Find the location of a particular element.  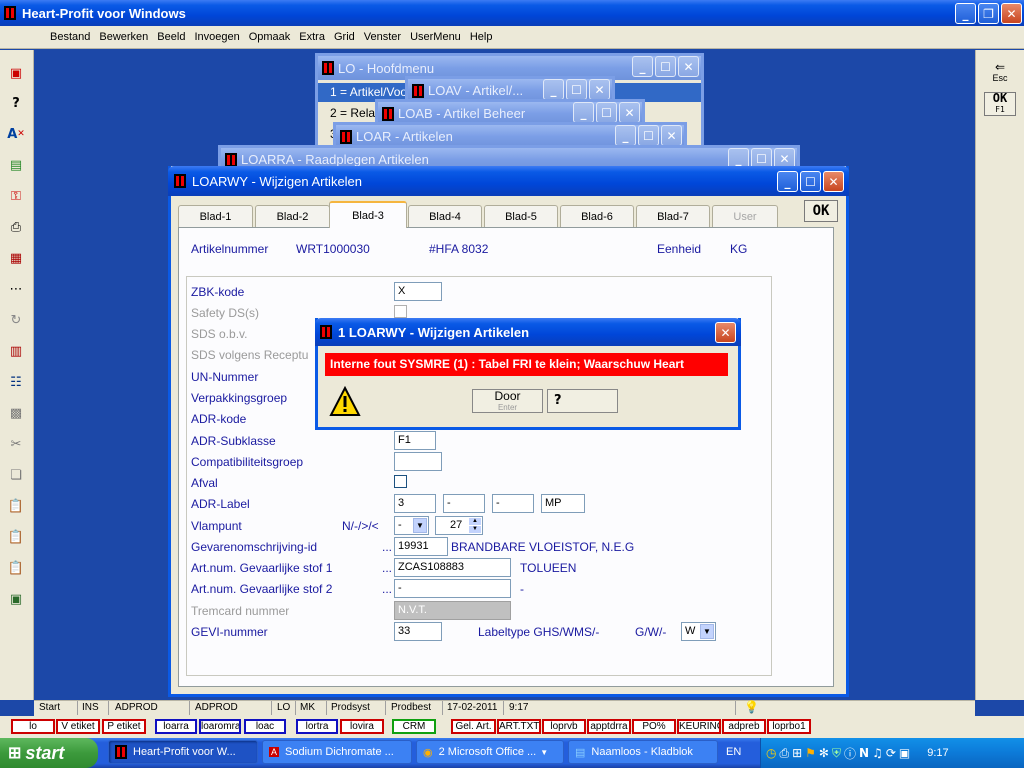

spinner-down-icon: ▼ is located at coordinates (475, 529).